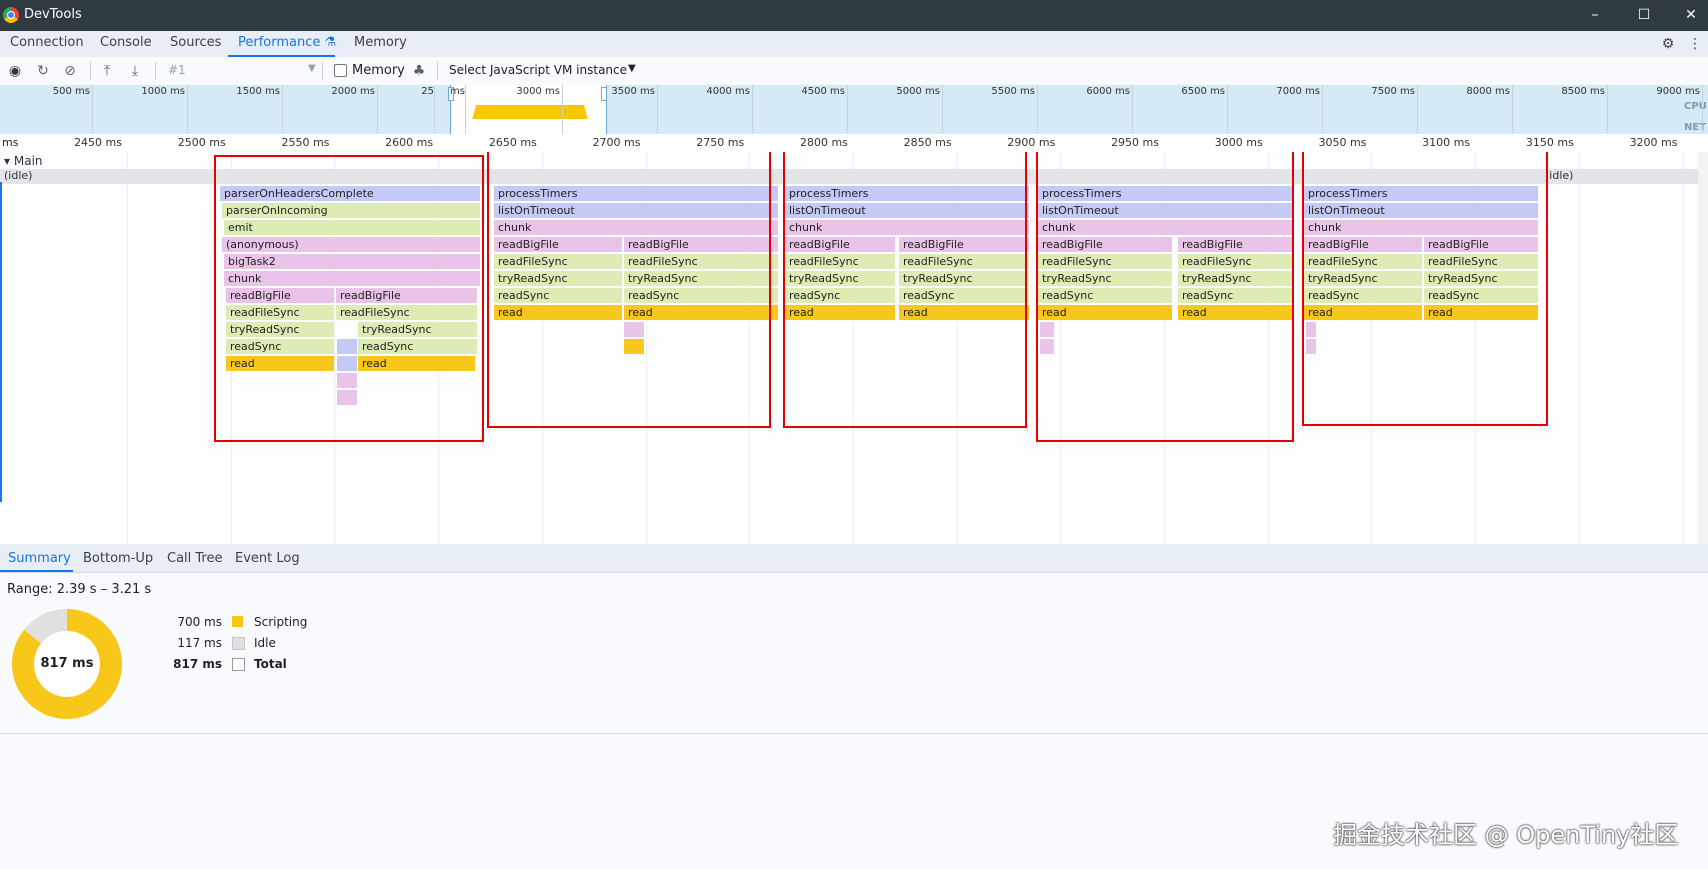  What do you see at coordinates (71, 91) in the screenshot?
I see `overview-tick-label: 500 ms` at bounding box center [71, 91].